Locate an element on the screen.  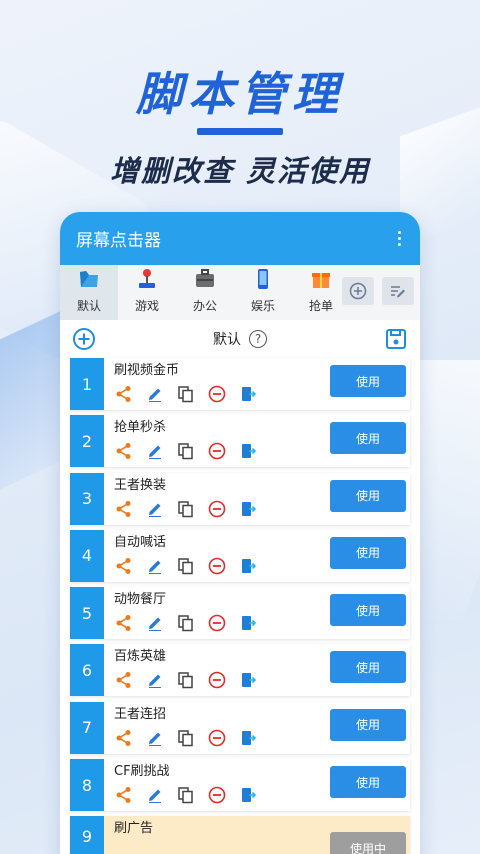
script-row: 8 CF刷挑战 使用 is located at coordinates (240, 785).